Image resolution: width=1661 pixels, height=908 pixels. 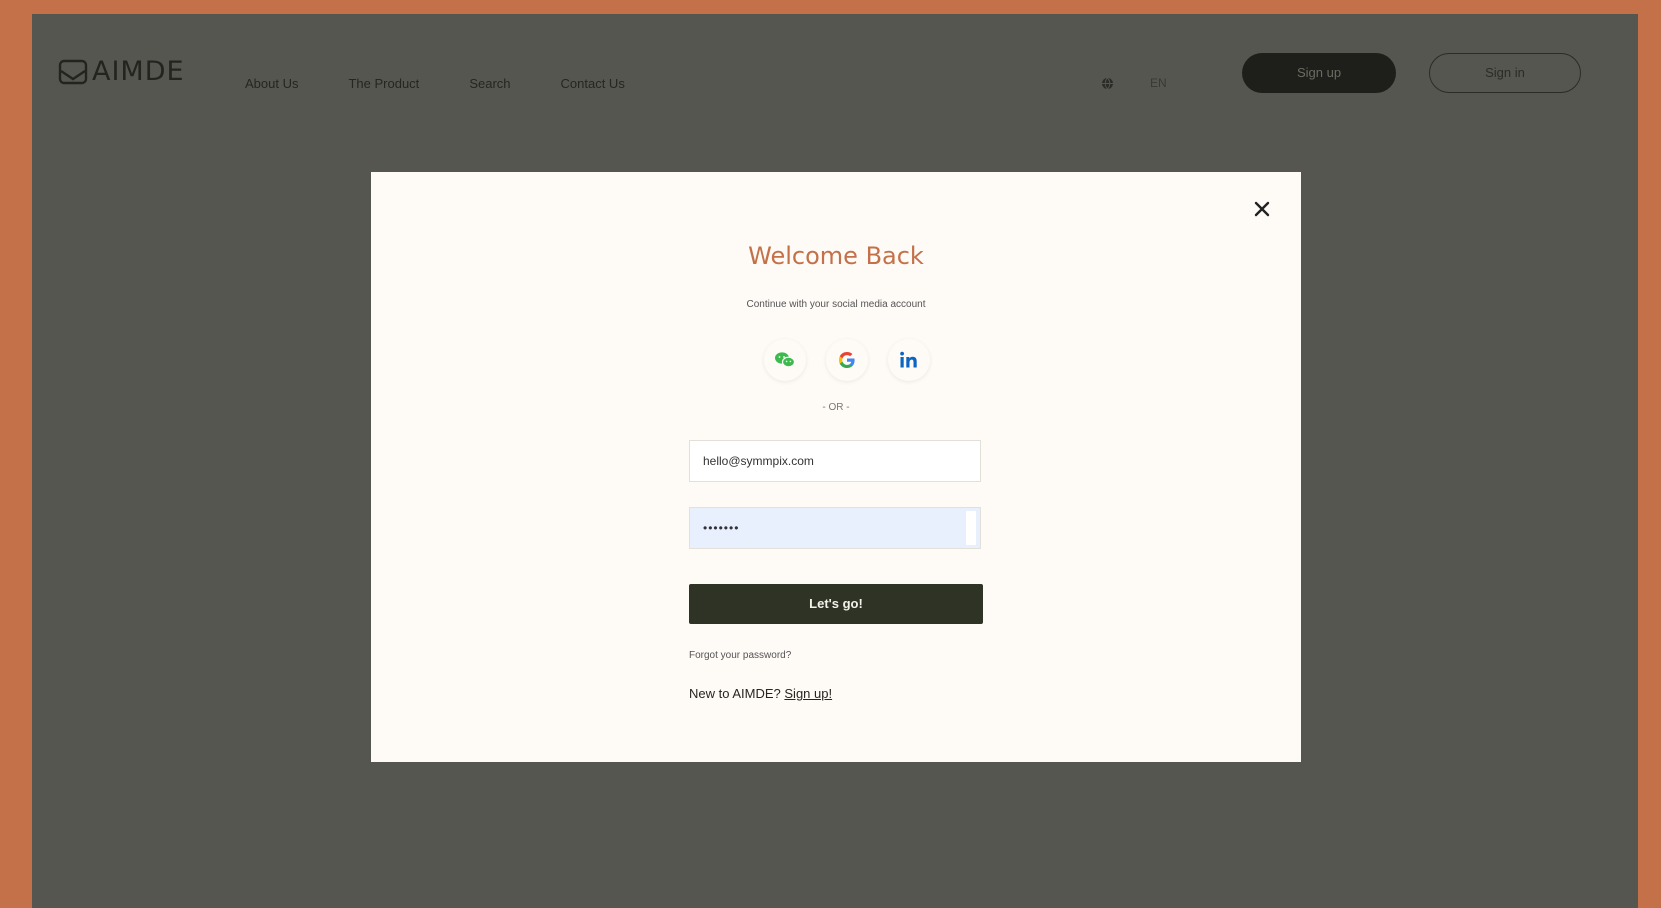 I want to click on linkedin-icon, so click(x=908, y=359).